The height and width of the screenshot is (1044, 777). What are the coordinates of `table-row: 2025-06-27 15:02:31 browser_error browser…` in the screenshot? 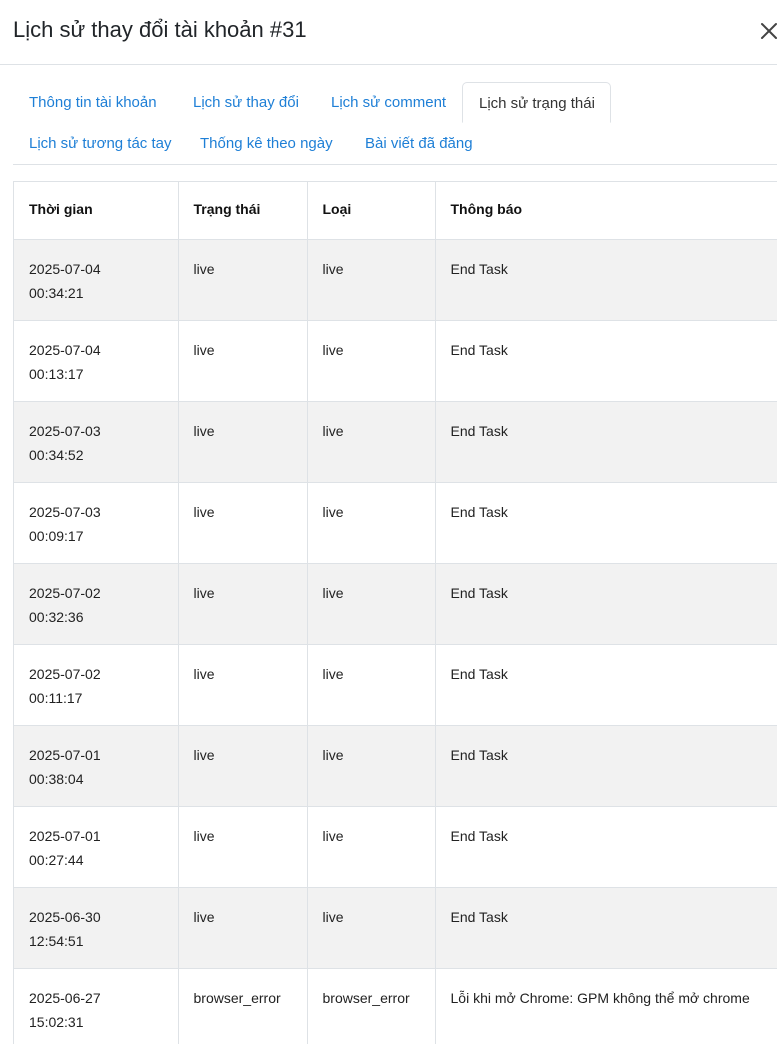 It's located at (395, 1006).